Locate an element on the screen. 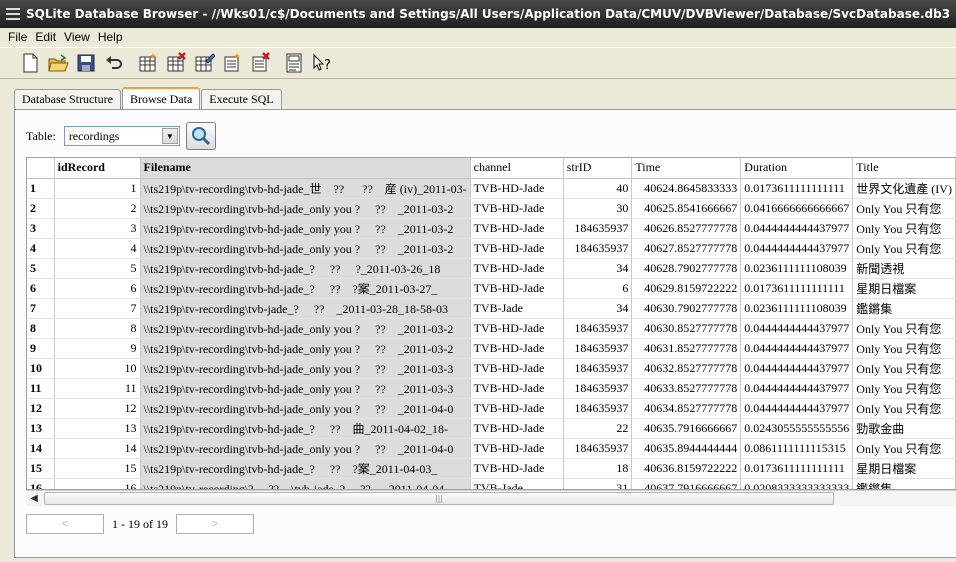 This screenshot has width=956, height=562. cell-time: 40628.7902777778 is located at coordinates (686, 268).